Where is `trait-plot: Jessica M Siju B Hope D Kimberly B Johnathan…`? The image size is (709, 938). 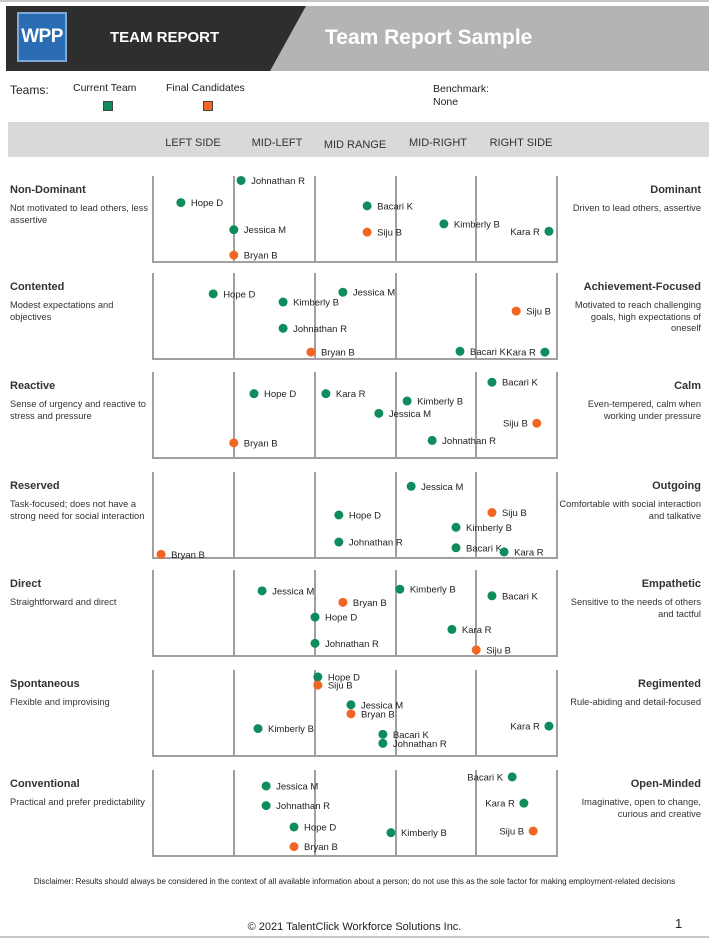 trait-plot: Jessica M Siju B Hope D Kimberly B Johnathan… is located at coordinates (355, 516).